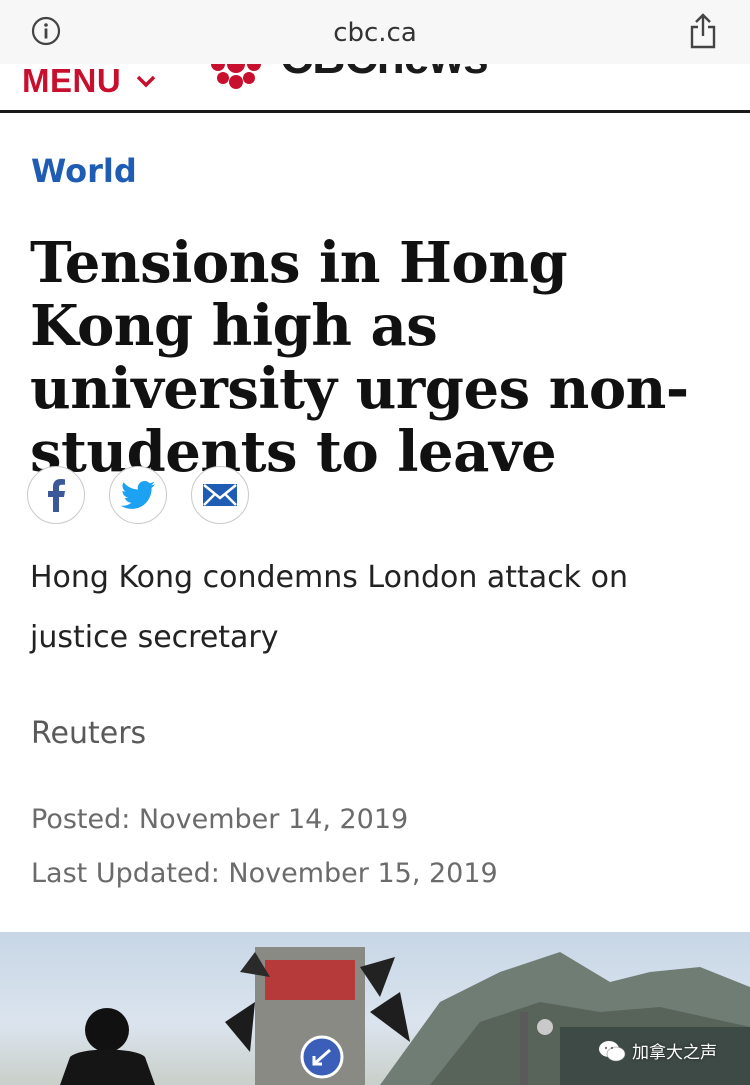  I want to click on menu-label: MENU, so click(72, 81).